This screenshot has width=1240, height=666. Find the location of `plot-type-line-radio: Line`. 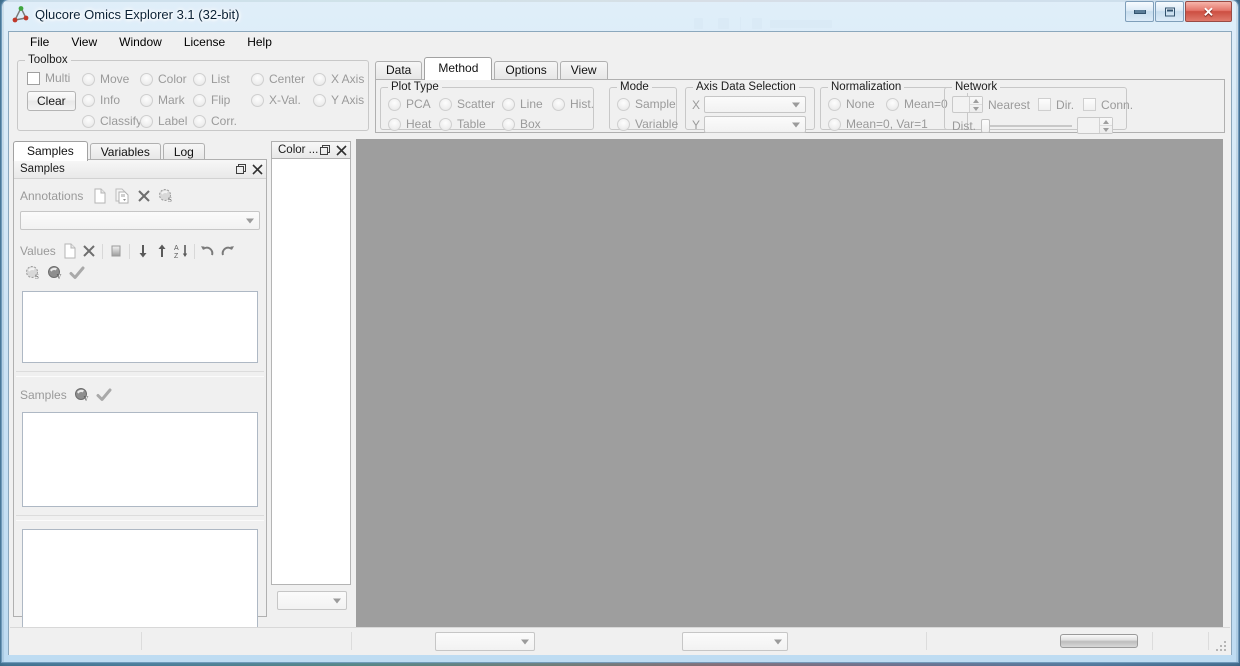

plot-type-line-radio: Line is located at coordinates (527, 104).